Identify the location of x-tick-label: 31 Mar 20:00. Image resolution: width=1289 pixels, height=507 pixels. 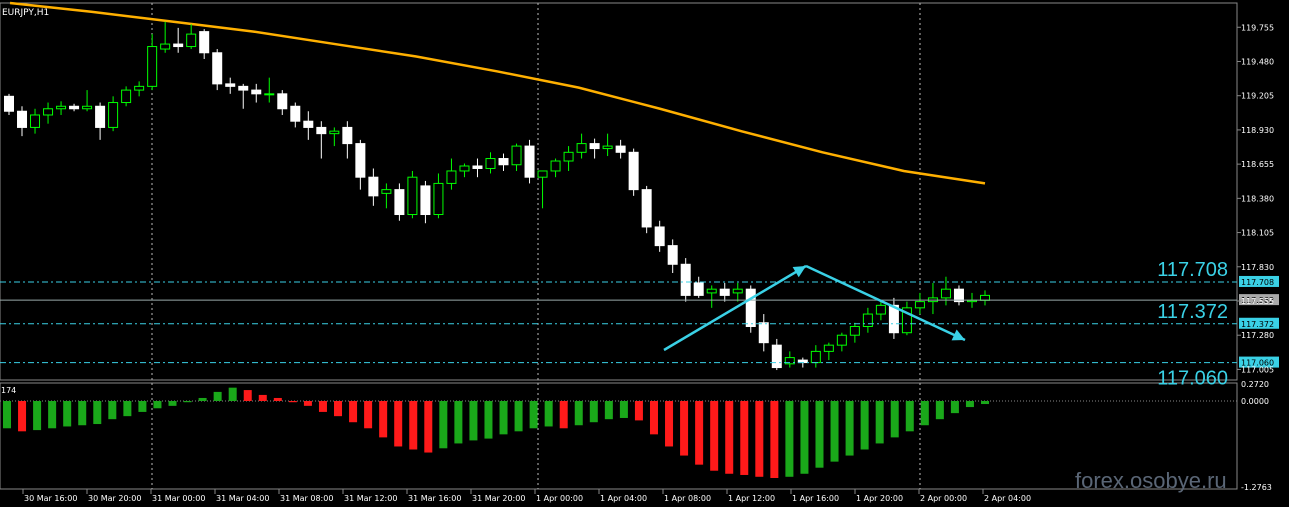
(498, 498).